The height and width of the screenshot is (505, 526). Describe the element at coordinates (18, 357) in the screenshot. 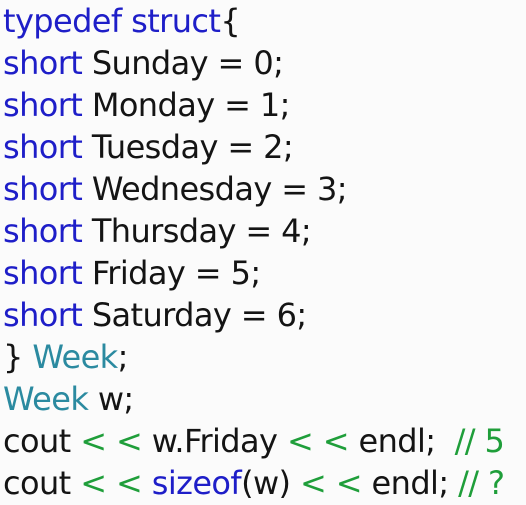

I see `punctuation-token: }` at that location.